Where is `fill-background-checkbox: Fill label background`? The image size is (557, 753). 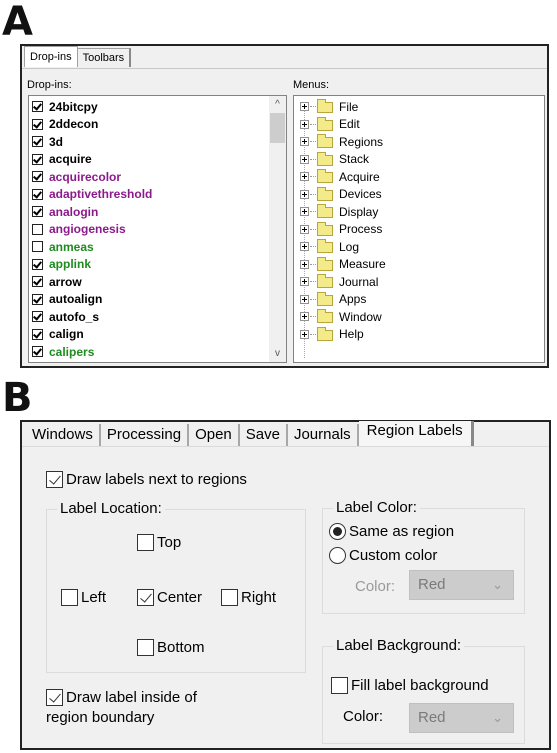
fill-background-checkbox: Fill label background is located at coordinates (410, 685).